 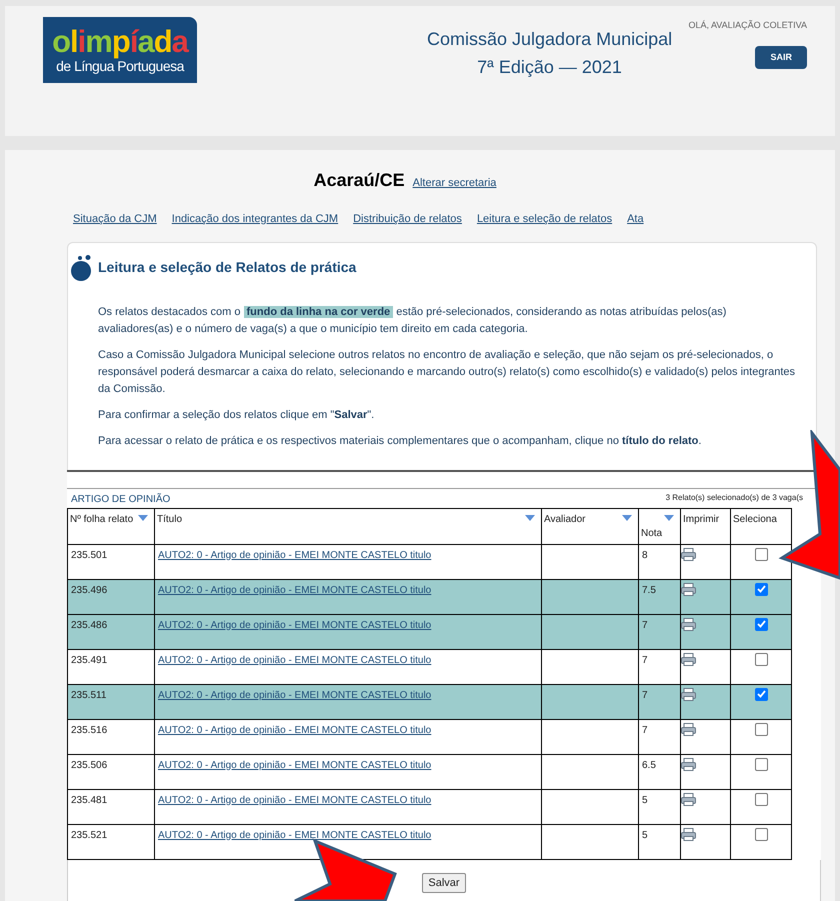 I want to click on info-paragraph: Os relatos destacados com o fundo da linha na cor verde estão pré-selecionados, considerando as notas atribuídas pelos(as) avaliadores(as) e o número de vaga(s) a que o município tem direito em cada categoria., so click(x=413, y=320).